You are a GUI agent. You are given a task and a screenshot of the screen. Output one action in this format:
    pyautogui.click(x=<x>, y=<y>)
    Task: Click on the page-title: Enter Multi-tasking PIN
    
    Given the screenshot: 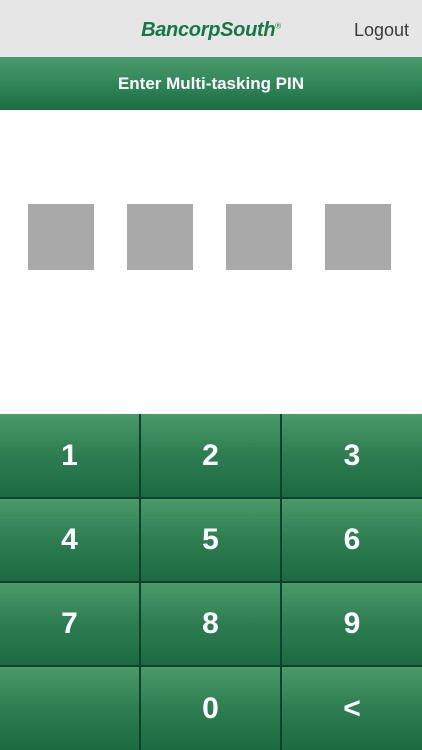 What is the action you would take?
    pyautogui.click(x=211, y=83)
    